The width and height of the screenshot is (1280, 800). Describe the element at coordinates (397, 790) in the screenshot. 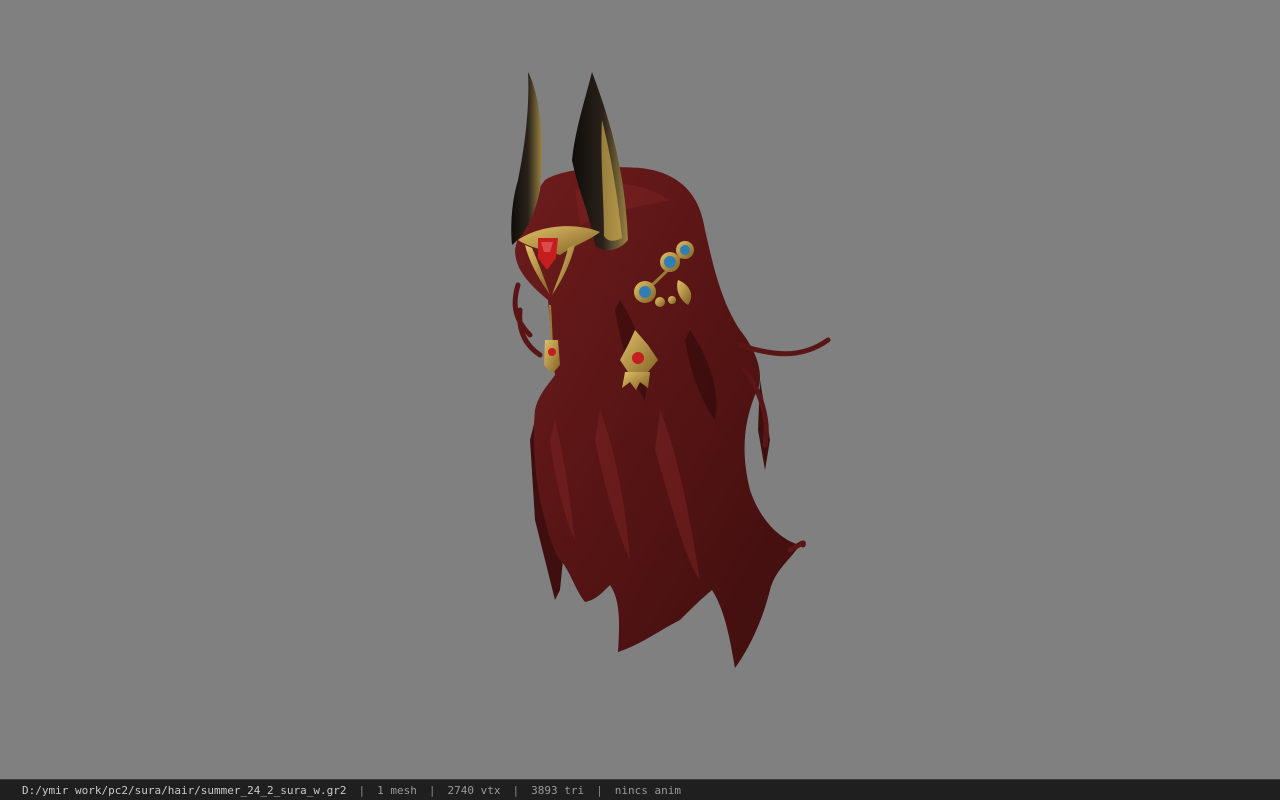

I see `mesh-count: 1 mesh` at that location.